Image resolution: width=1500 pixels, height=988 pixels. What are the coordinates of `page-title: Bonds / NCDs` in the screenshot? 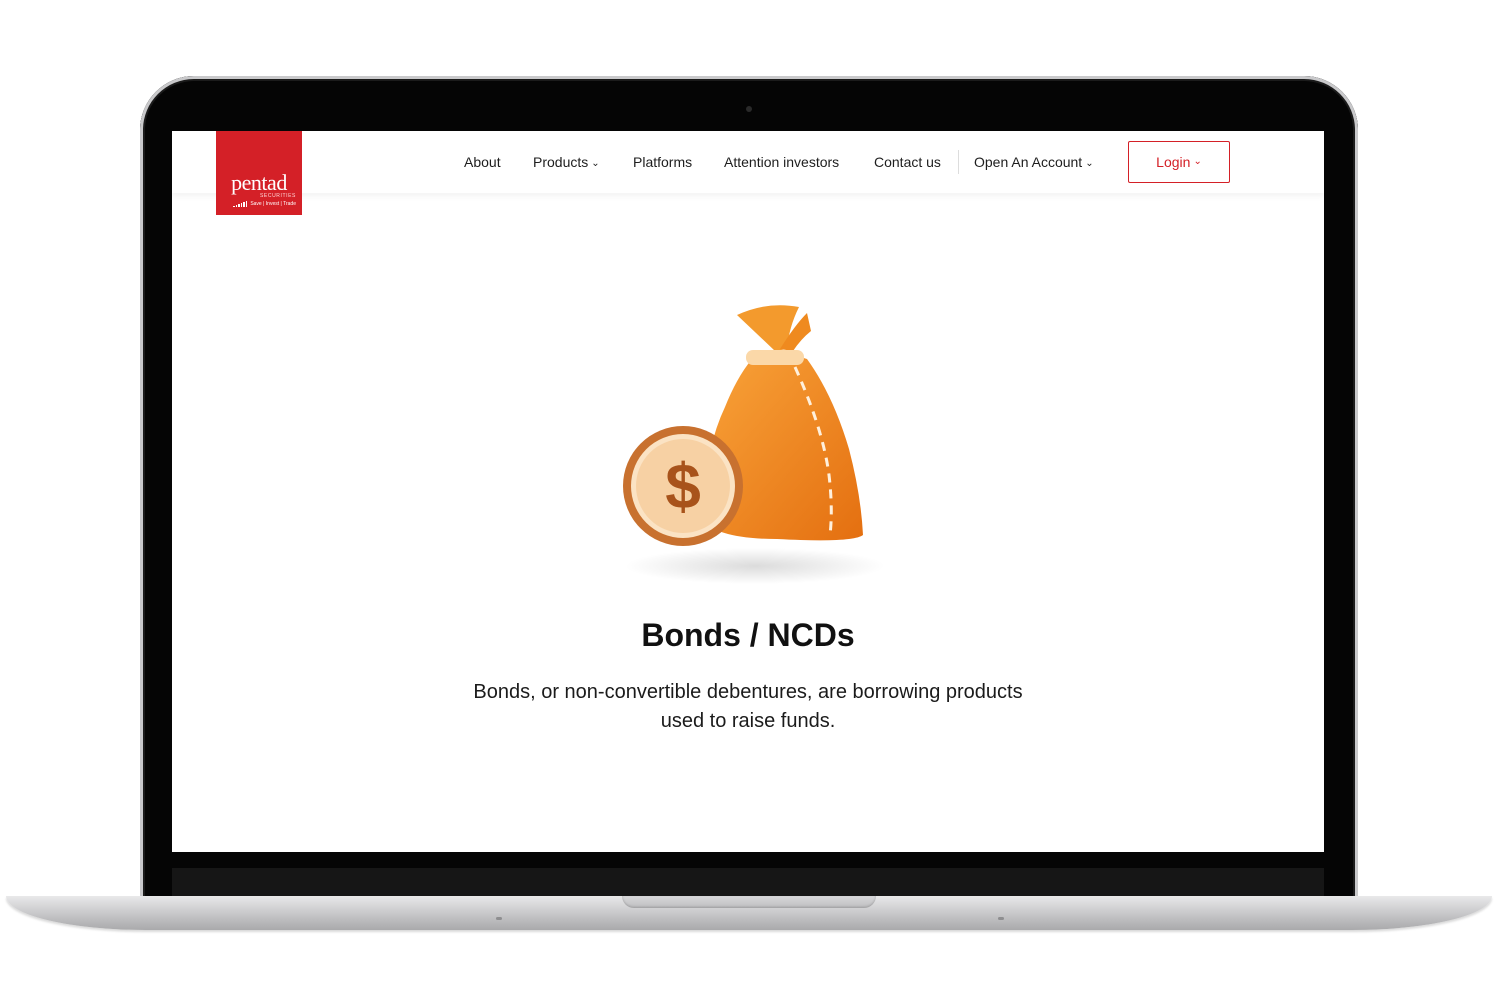 It's located at (748, 635).